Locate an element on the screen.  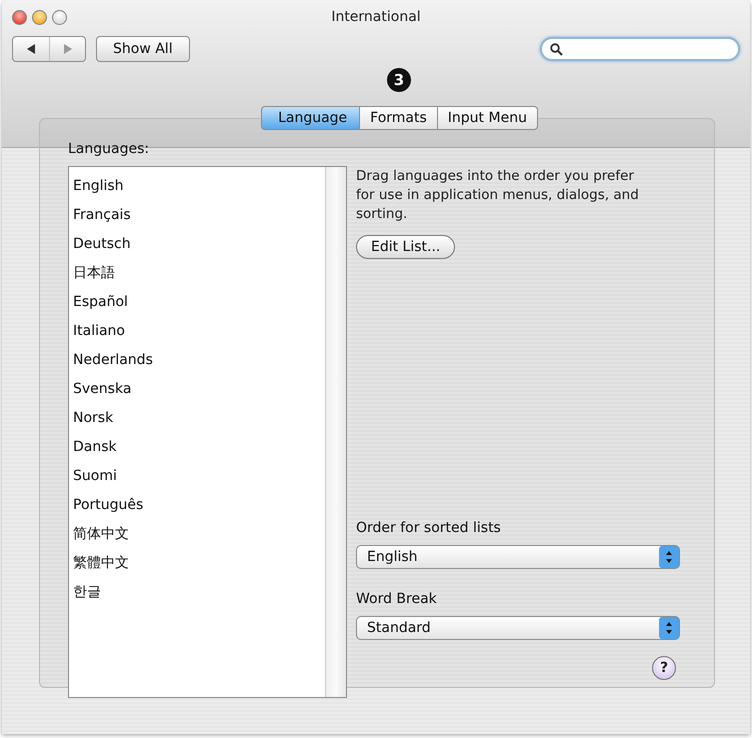
language-item: 日本語 is located at coordinates (197, 272).